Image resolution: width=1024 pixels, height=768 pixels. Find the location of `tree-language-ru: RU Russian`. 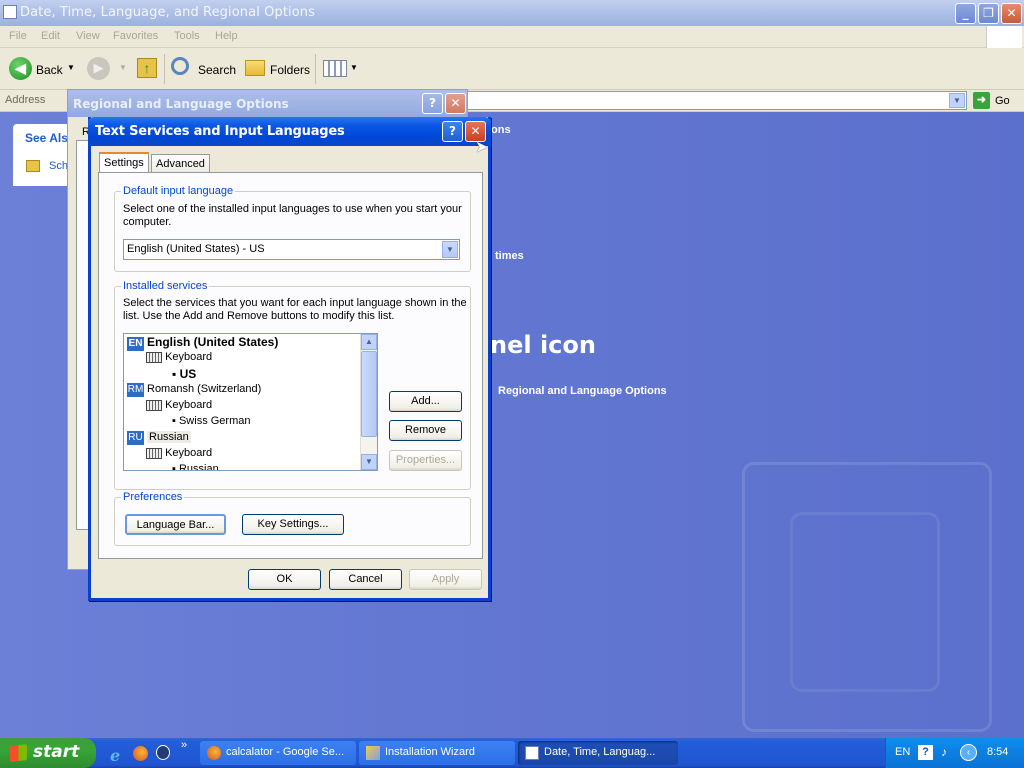

tree-language-ru: RU Russian is located at coordinates (159, 439).